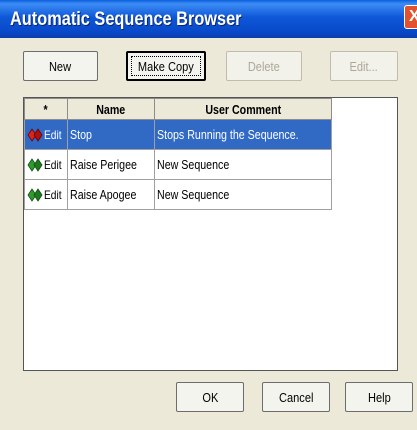 The height and width of the screenshot is (430, 417). What do you see at coordinates (243, 109) in the screenshot?
I see `column-header-user-comment: User Comment` at bounding box center [243, 109].